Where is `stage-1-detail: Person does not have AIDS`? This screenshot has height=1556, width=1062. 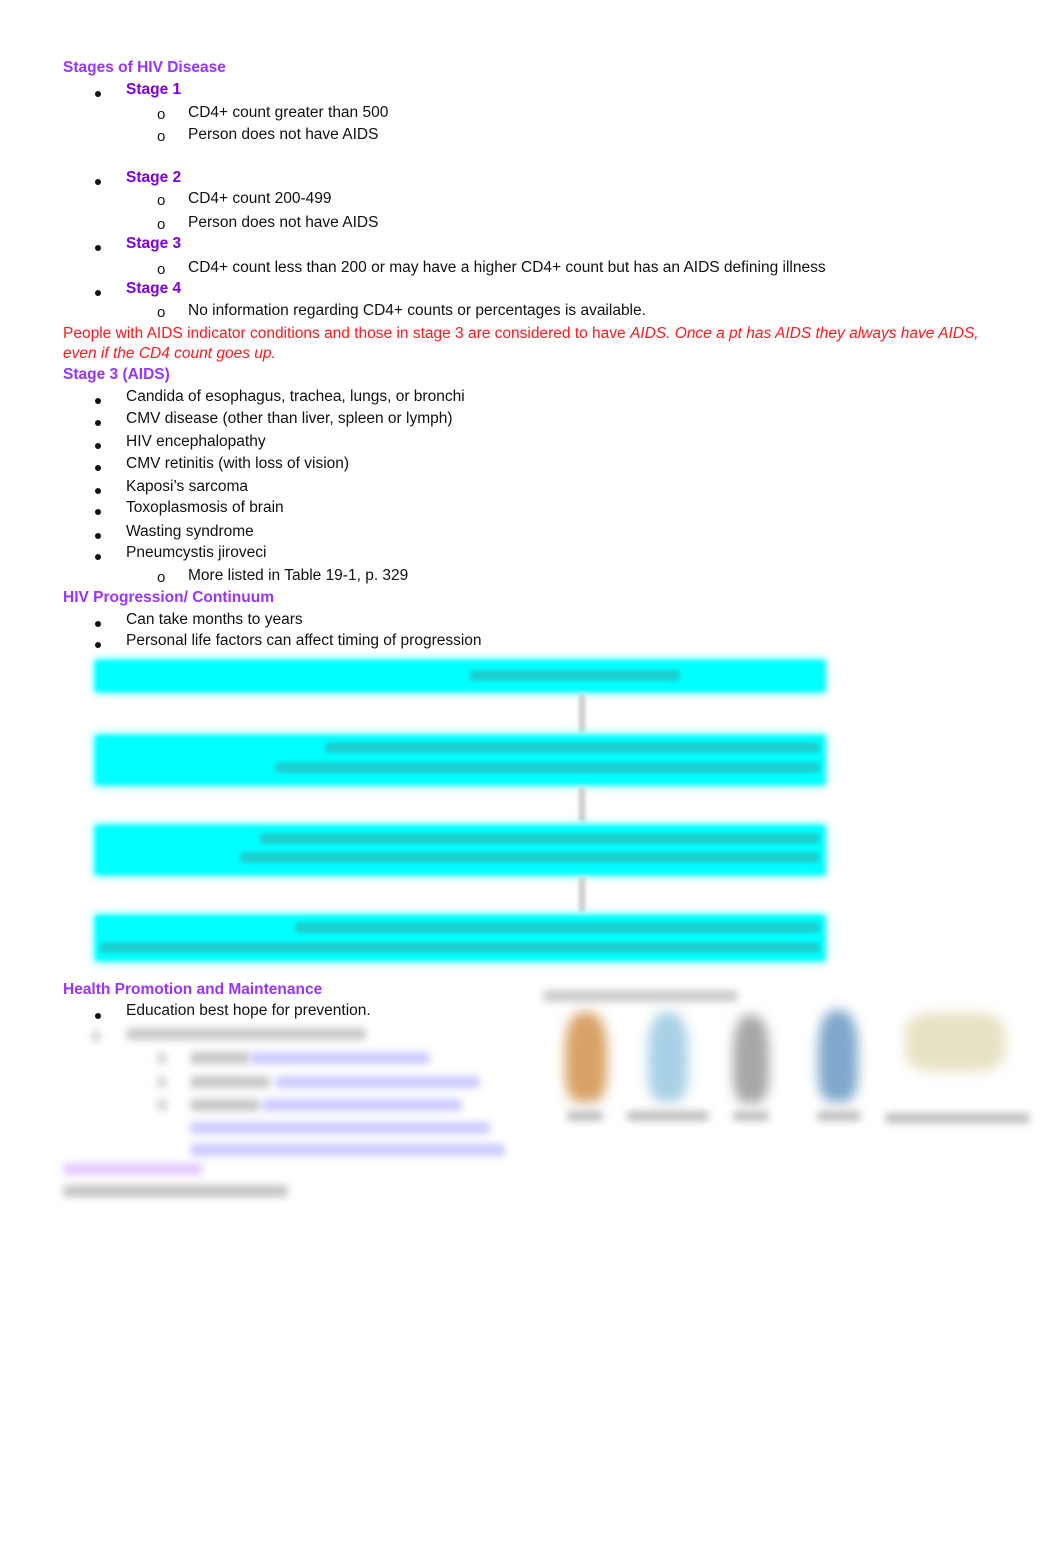 stage-1-detail: Person does not have AIDS is located at coordinates (283, 134).